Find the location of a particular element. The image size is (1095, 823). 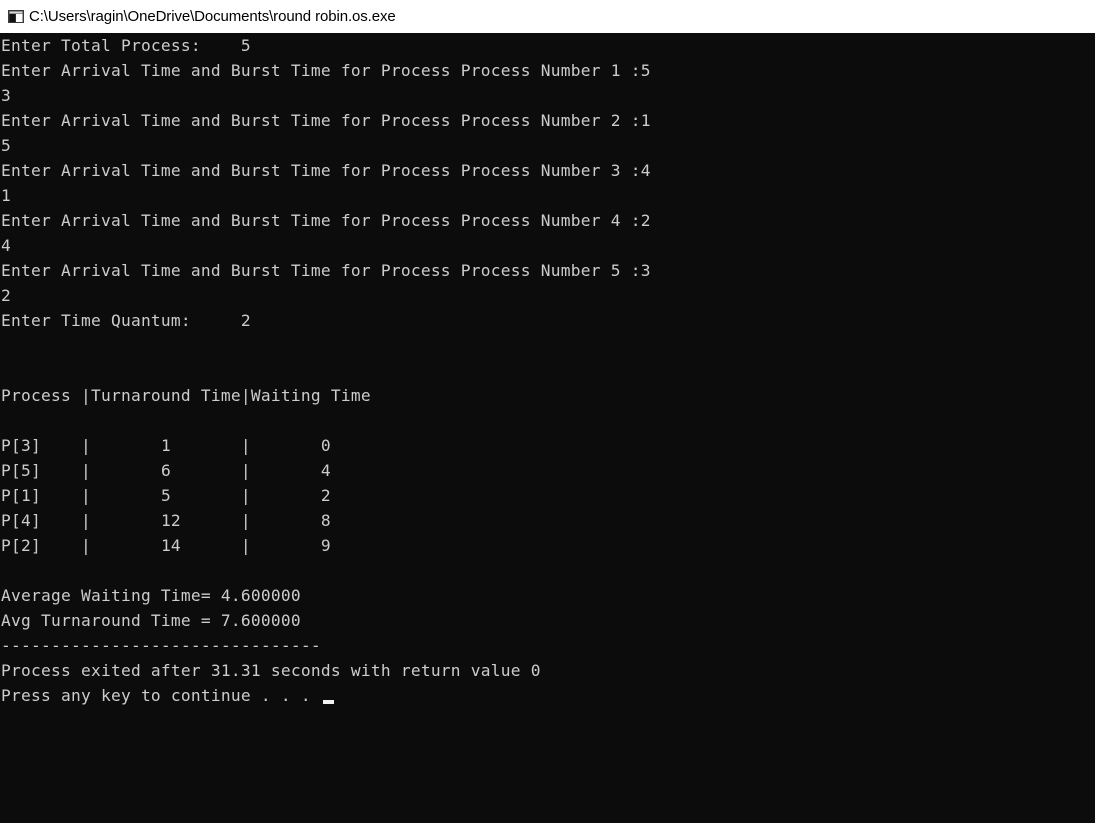

average-turnaround-time: Avg Turnaround Time = 7.600000 is located at coordinates (151, 620).